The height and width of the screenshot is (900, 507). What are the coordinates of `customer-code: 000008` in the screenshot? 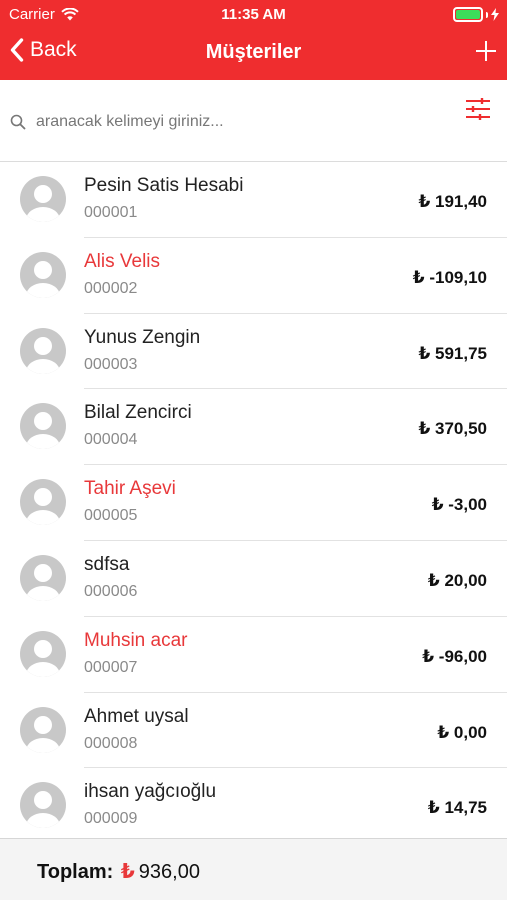 It's located at (111, 743).